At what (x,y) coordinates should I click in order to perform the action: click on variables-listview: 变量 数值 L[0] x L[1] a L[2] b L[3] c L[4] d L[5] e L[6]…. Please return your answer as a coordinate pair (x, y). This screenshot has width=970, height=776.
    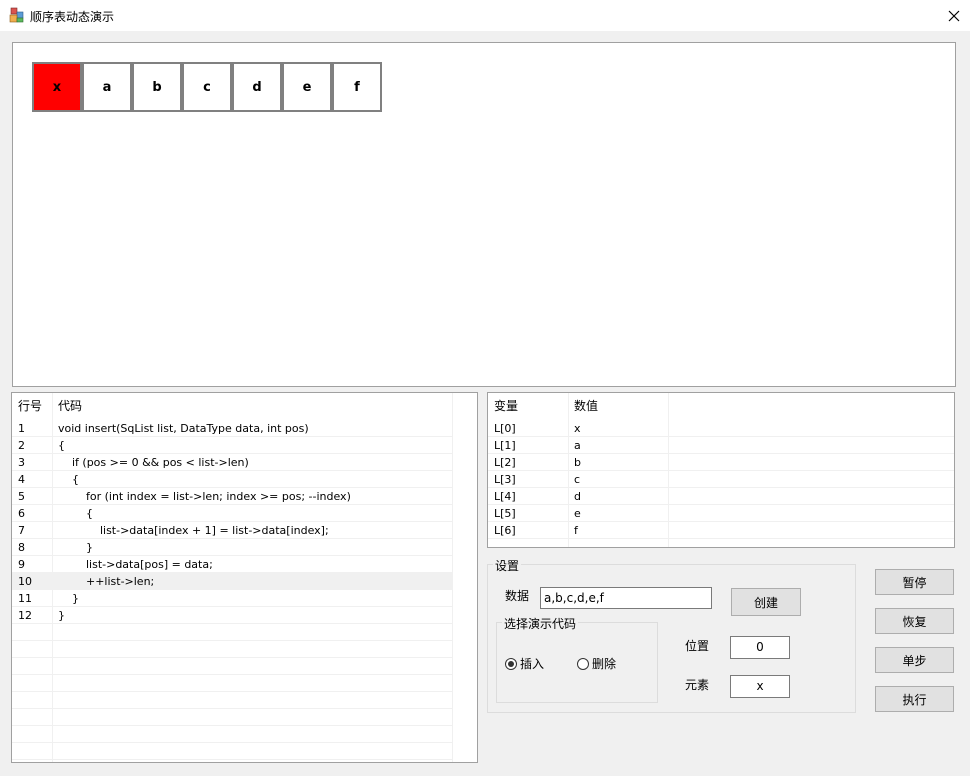
    Looking at the image, I should click on (721, 470).